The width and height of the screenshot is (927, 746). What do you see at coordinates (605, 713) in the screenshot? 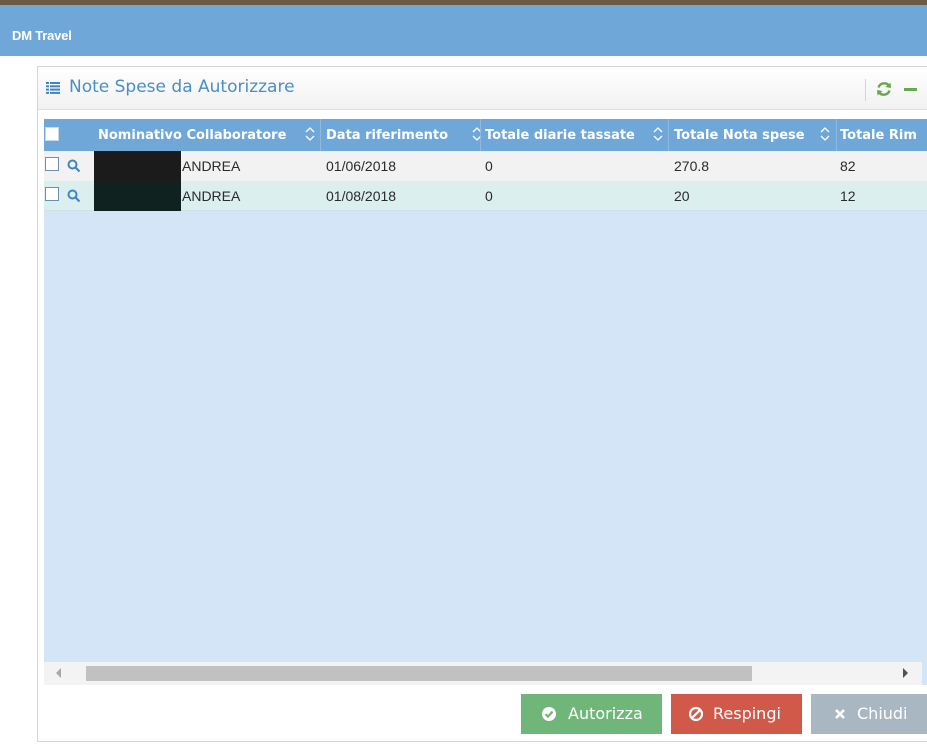
I see `autorizza-label: Autorizza` at bounding box center [605, 713].